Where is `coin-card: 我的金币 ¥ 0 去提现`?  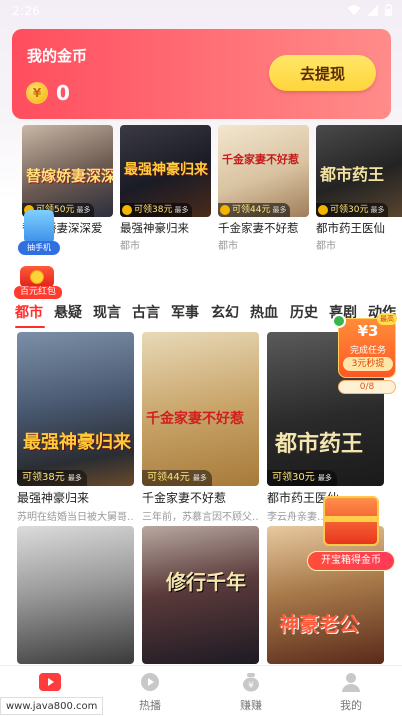 coin-card: 我的金币 ¥ 0 去提现 is located at coordinates (201, 74).